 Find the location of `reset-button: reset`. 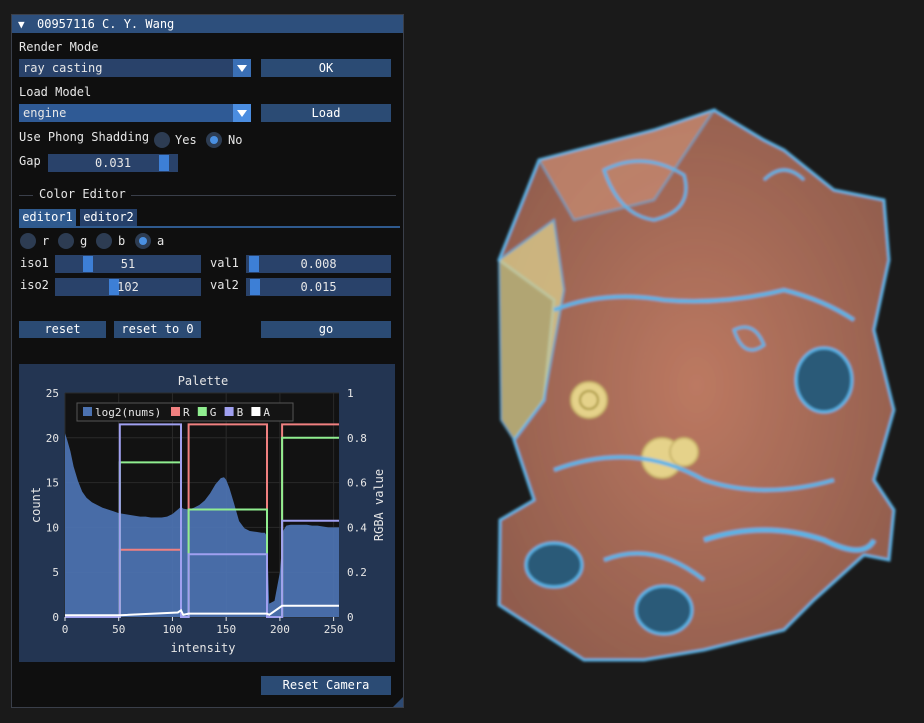

reset-button: reset is located at coordinates (62, 329).